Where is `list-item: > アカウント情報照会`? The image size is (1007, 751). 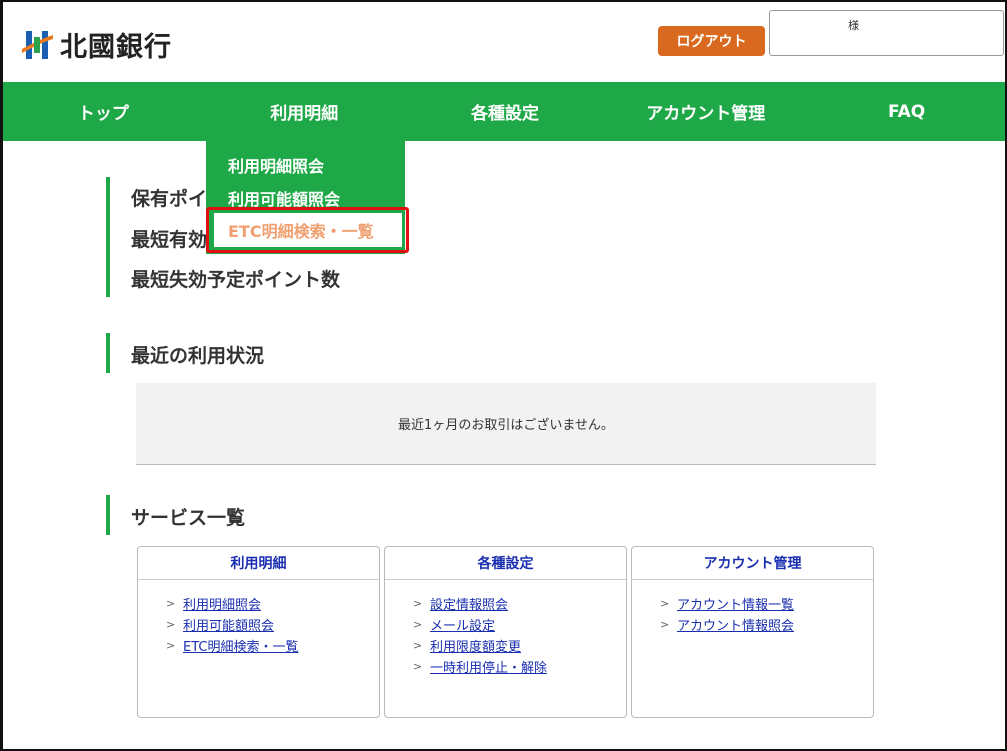 list-item: > アカウント情報照会 is located at coordinates (766, 624).